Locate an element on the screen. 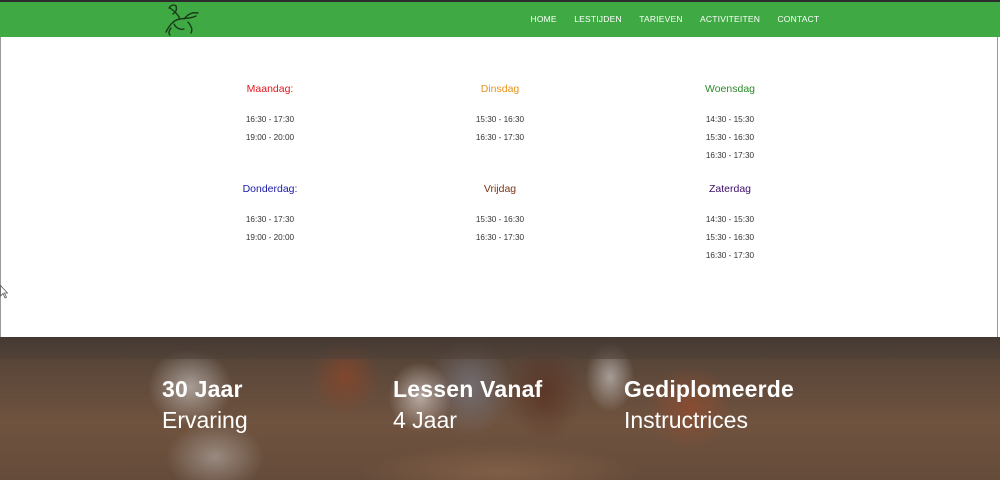 Image resolution: width=1000 pixels, height=480 pixels. stat-subtitle: 4 Jaar is located at coordinates (425, 420).